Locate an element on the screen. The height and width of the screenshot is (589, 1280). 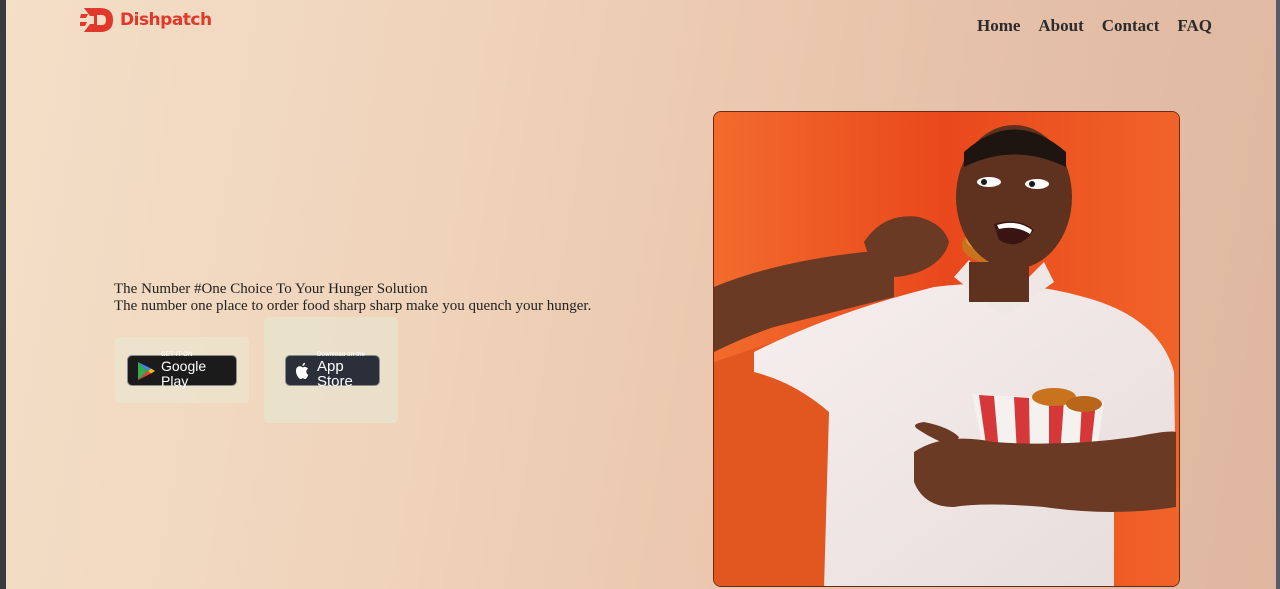
screen-bezel-left is located at coordinates (3, 294).